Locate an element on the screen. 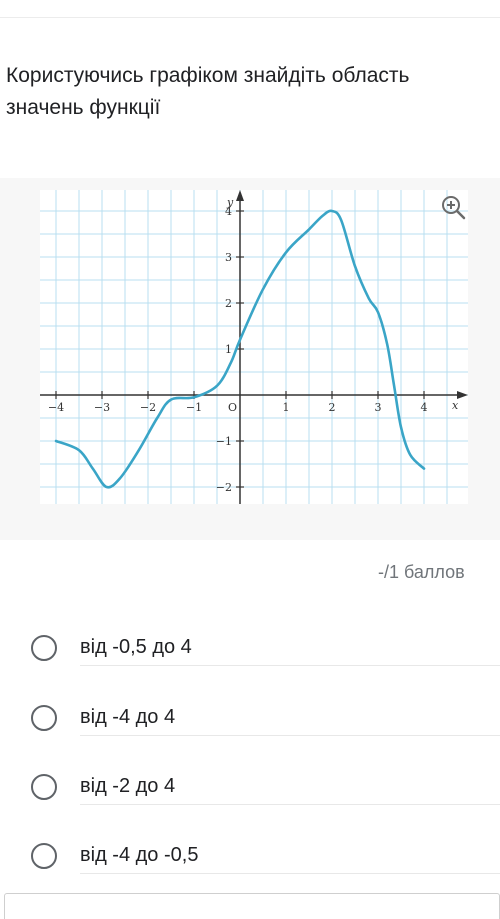 This screenshot has width=500, height=919. x-tick-label: −4 is located at coordinates (56, 407).